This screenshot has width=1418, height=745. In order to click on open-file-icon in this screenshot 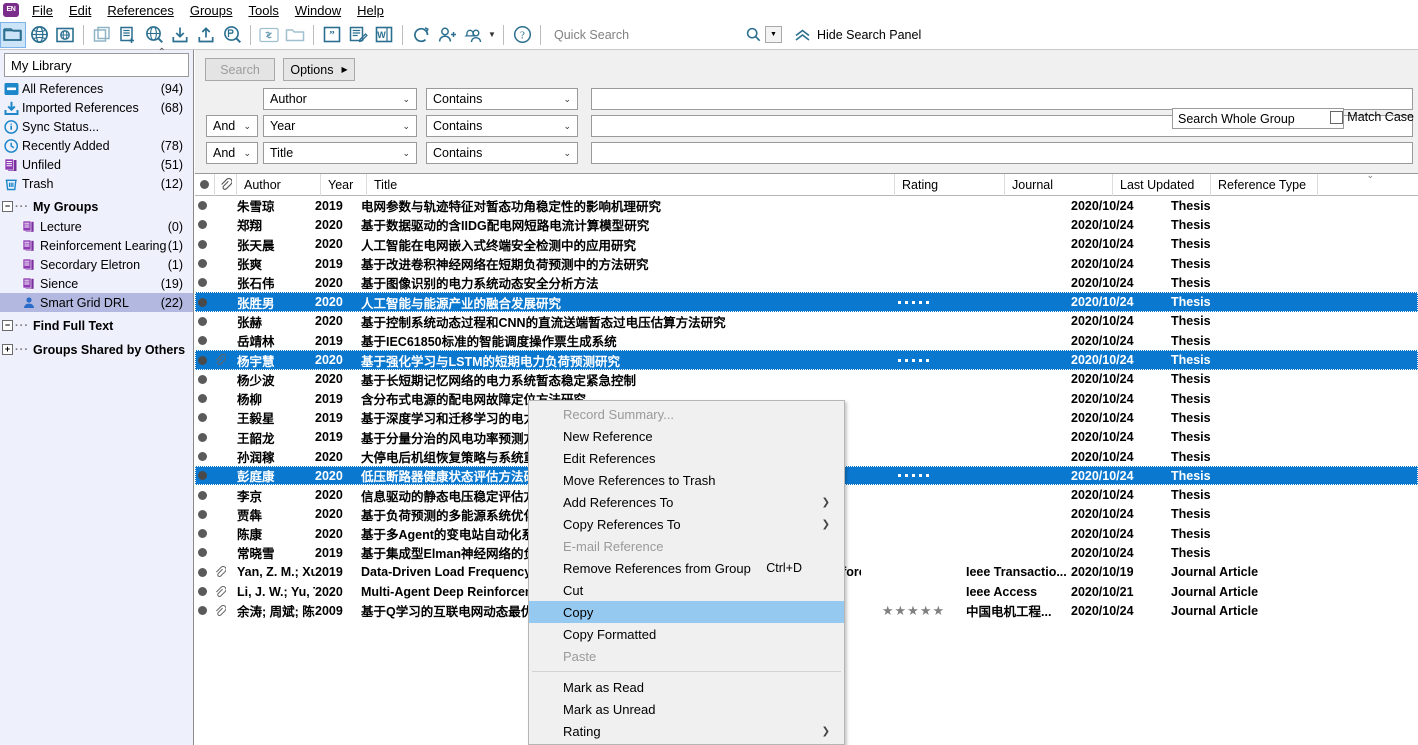, I will do `click(295, 35)`.